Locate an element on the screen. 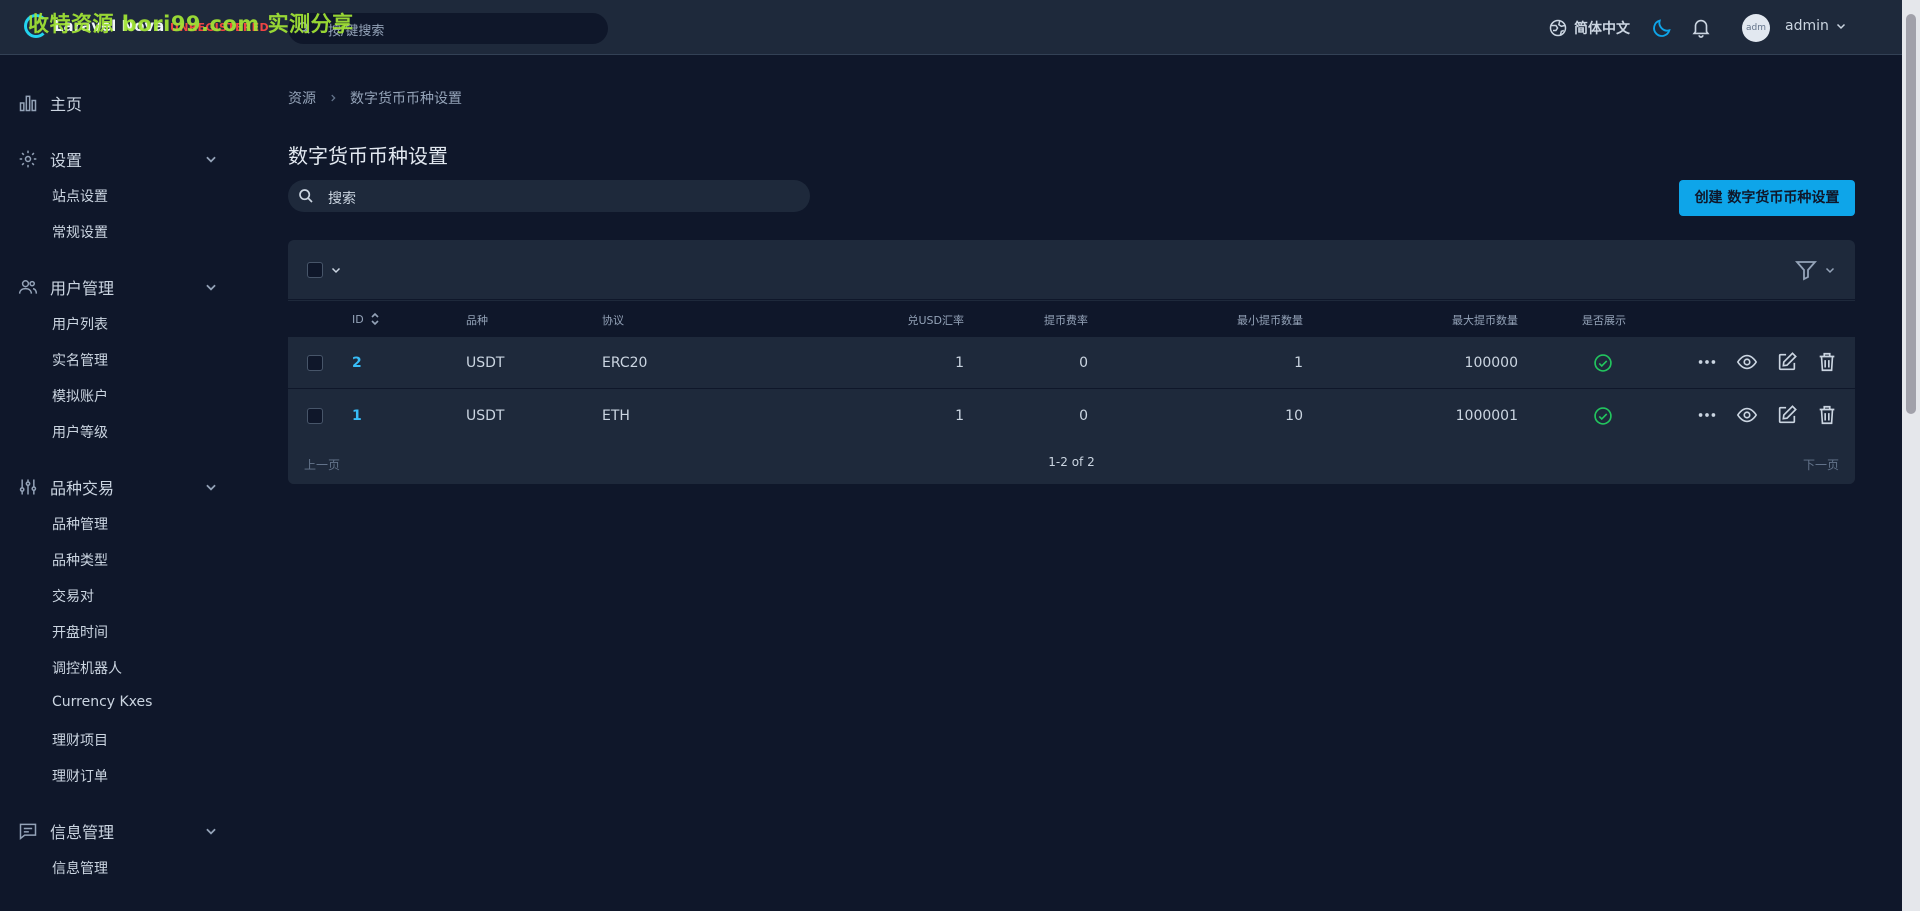 This screenshot has width=1920, height=911. sidebar-item-wealth-orders: 理财订单 is located at coordinates (80, 776).